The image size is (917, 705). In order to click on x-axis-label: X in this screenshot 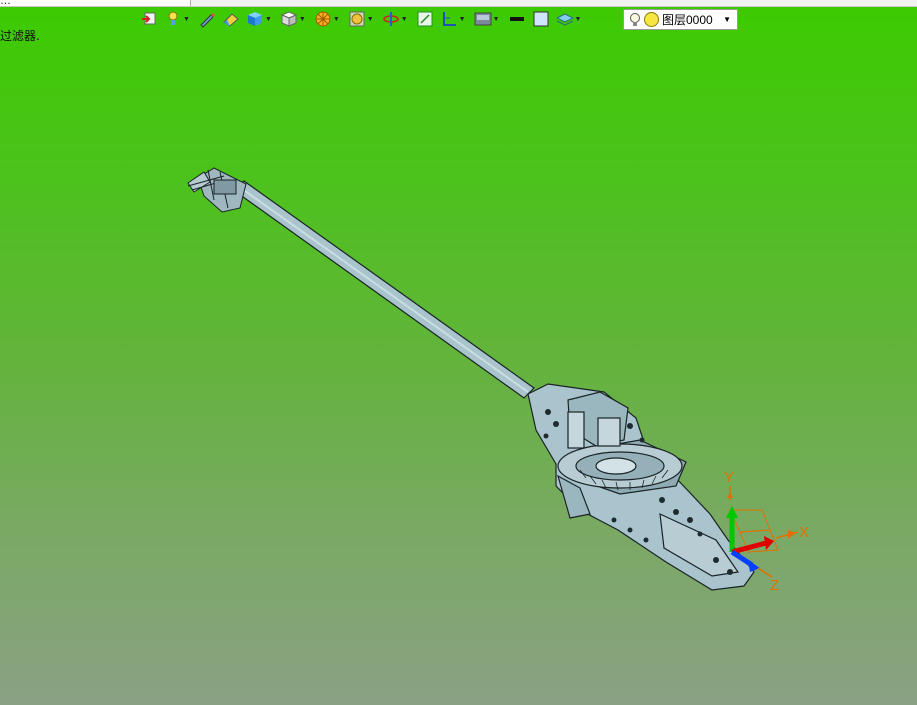, I will do `click(804, 532)`.